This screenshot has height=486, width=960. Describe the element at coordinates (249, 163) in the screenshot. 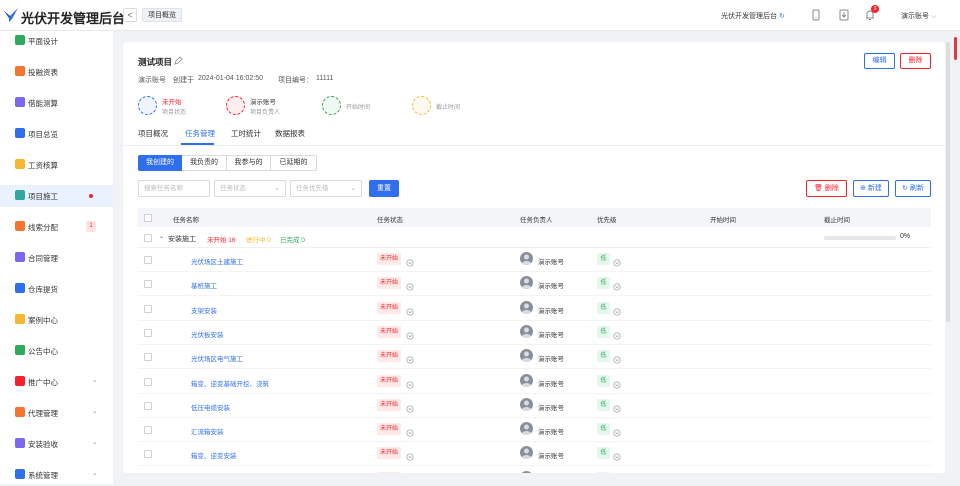

I see `filter-participating: 我参与的` at that location.